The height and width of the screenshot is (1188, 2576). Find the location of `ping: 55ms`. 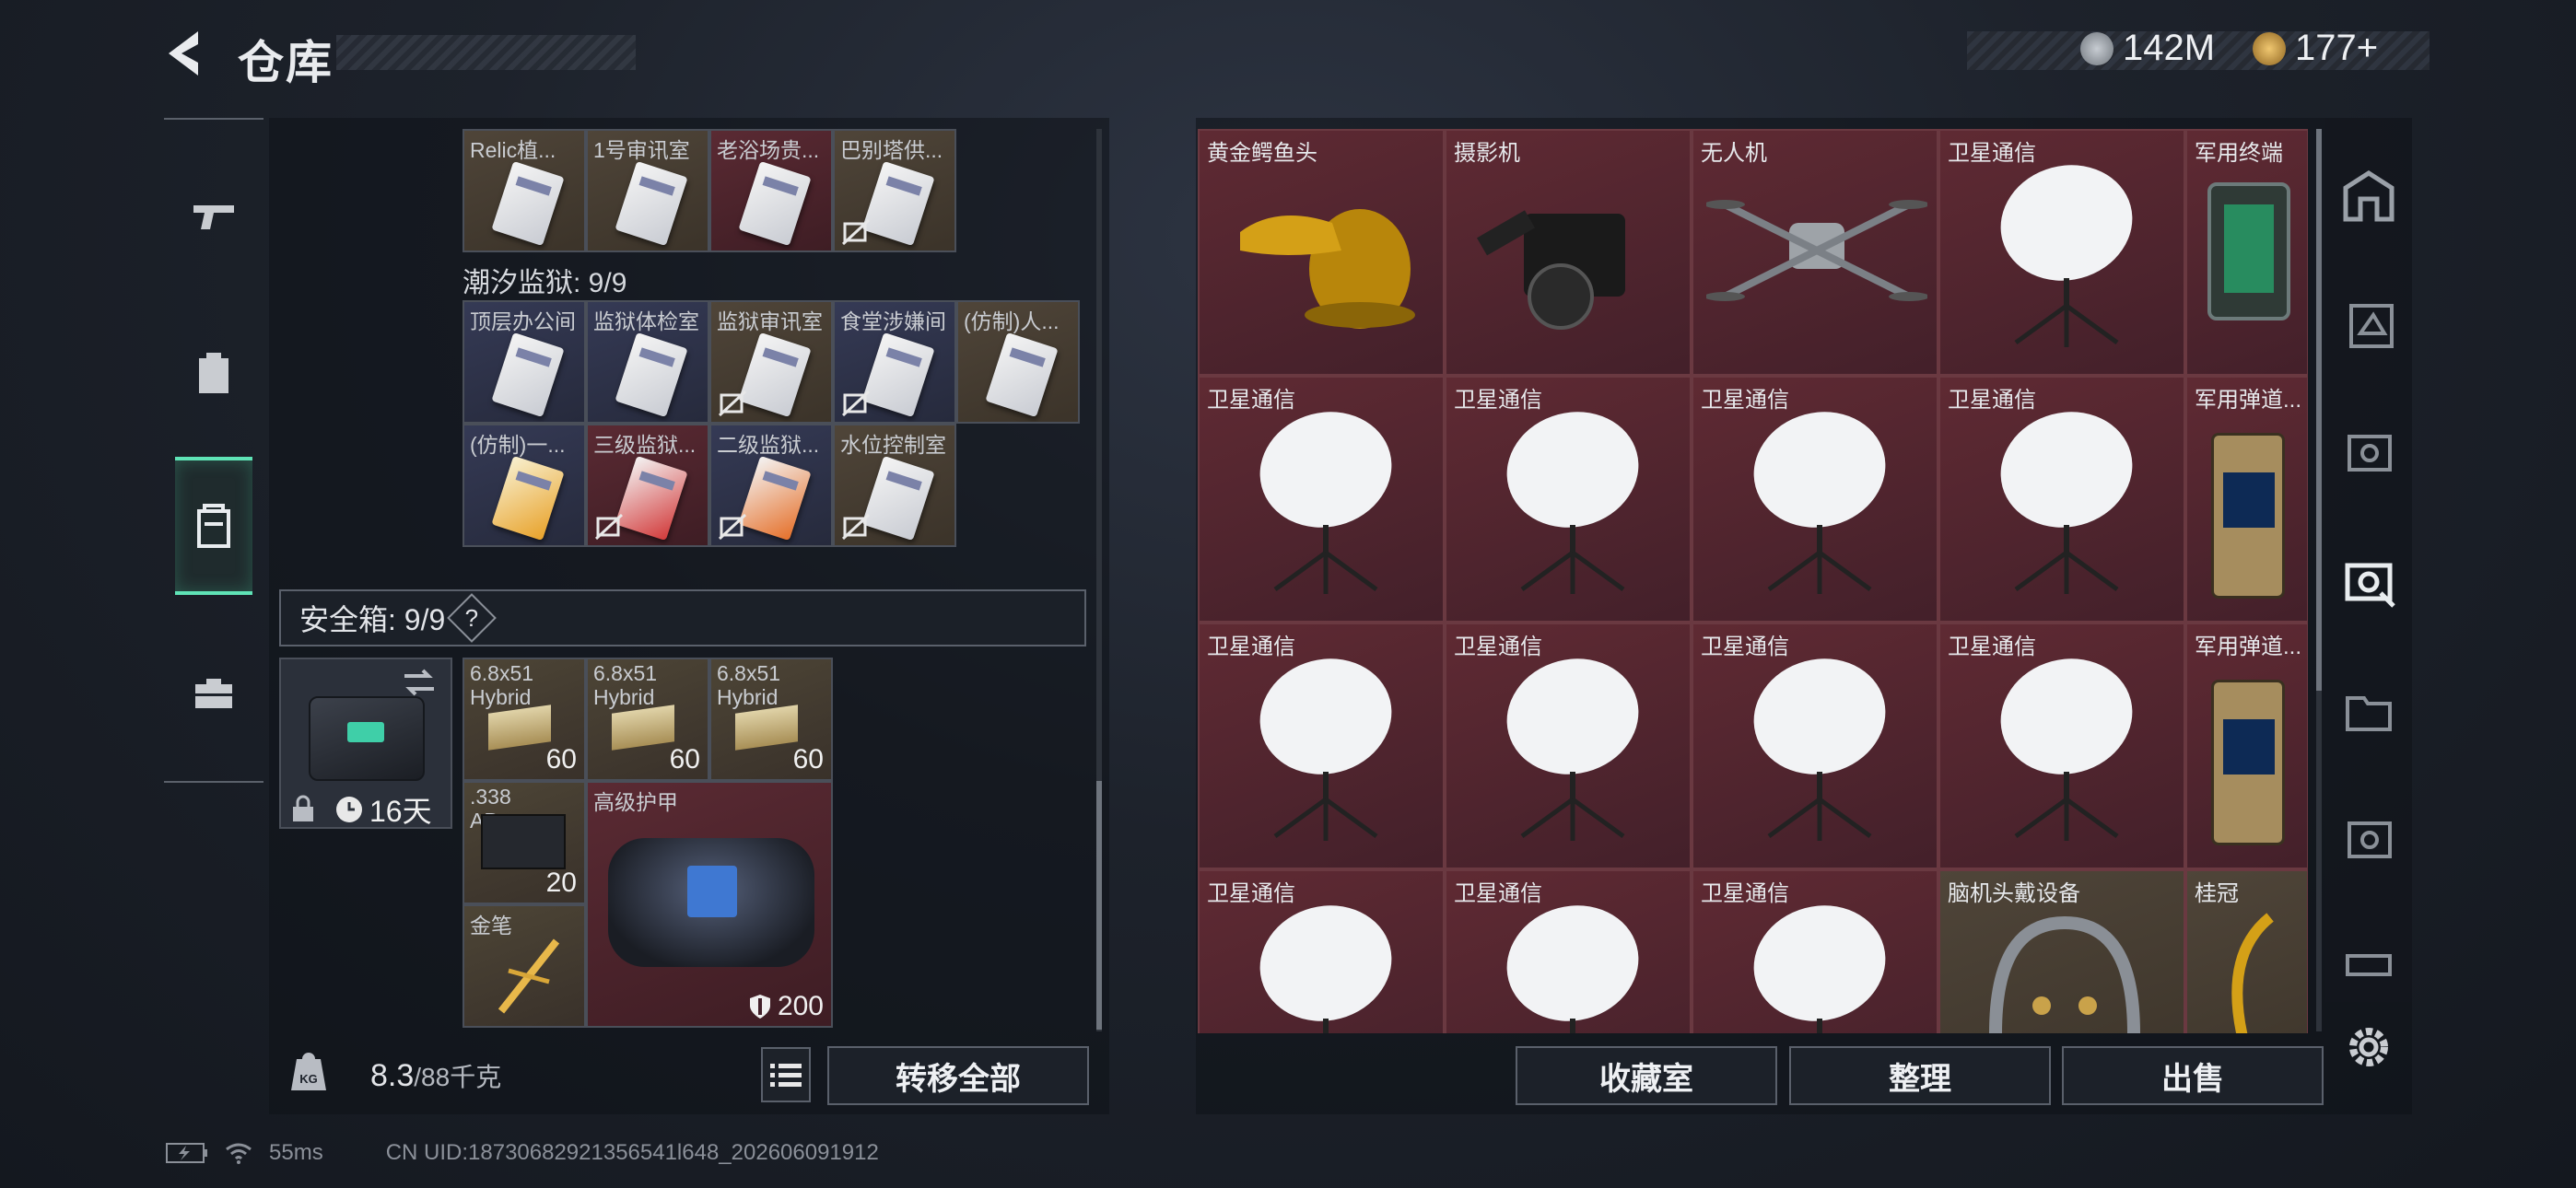

ping: 55ms is located at coordinates (296, 1152).